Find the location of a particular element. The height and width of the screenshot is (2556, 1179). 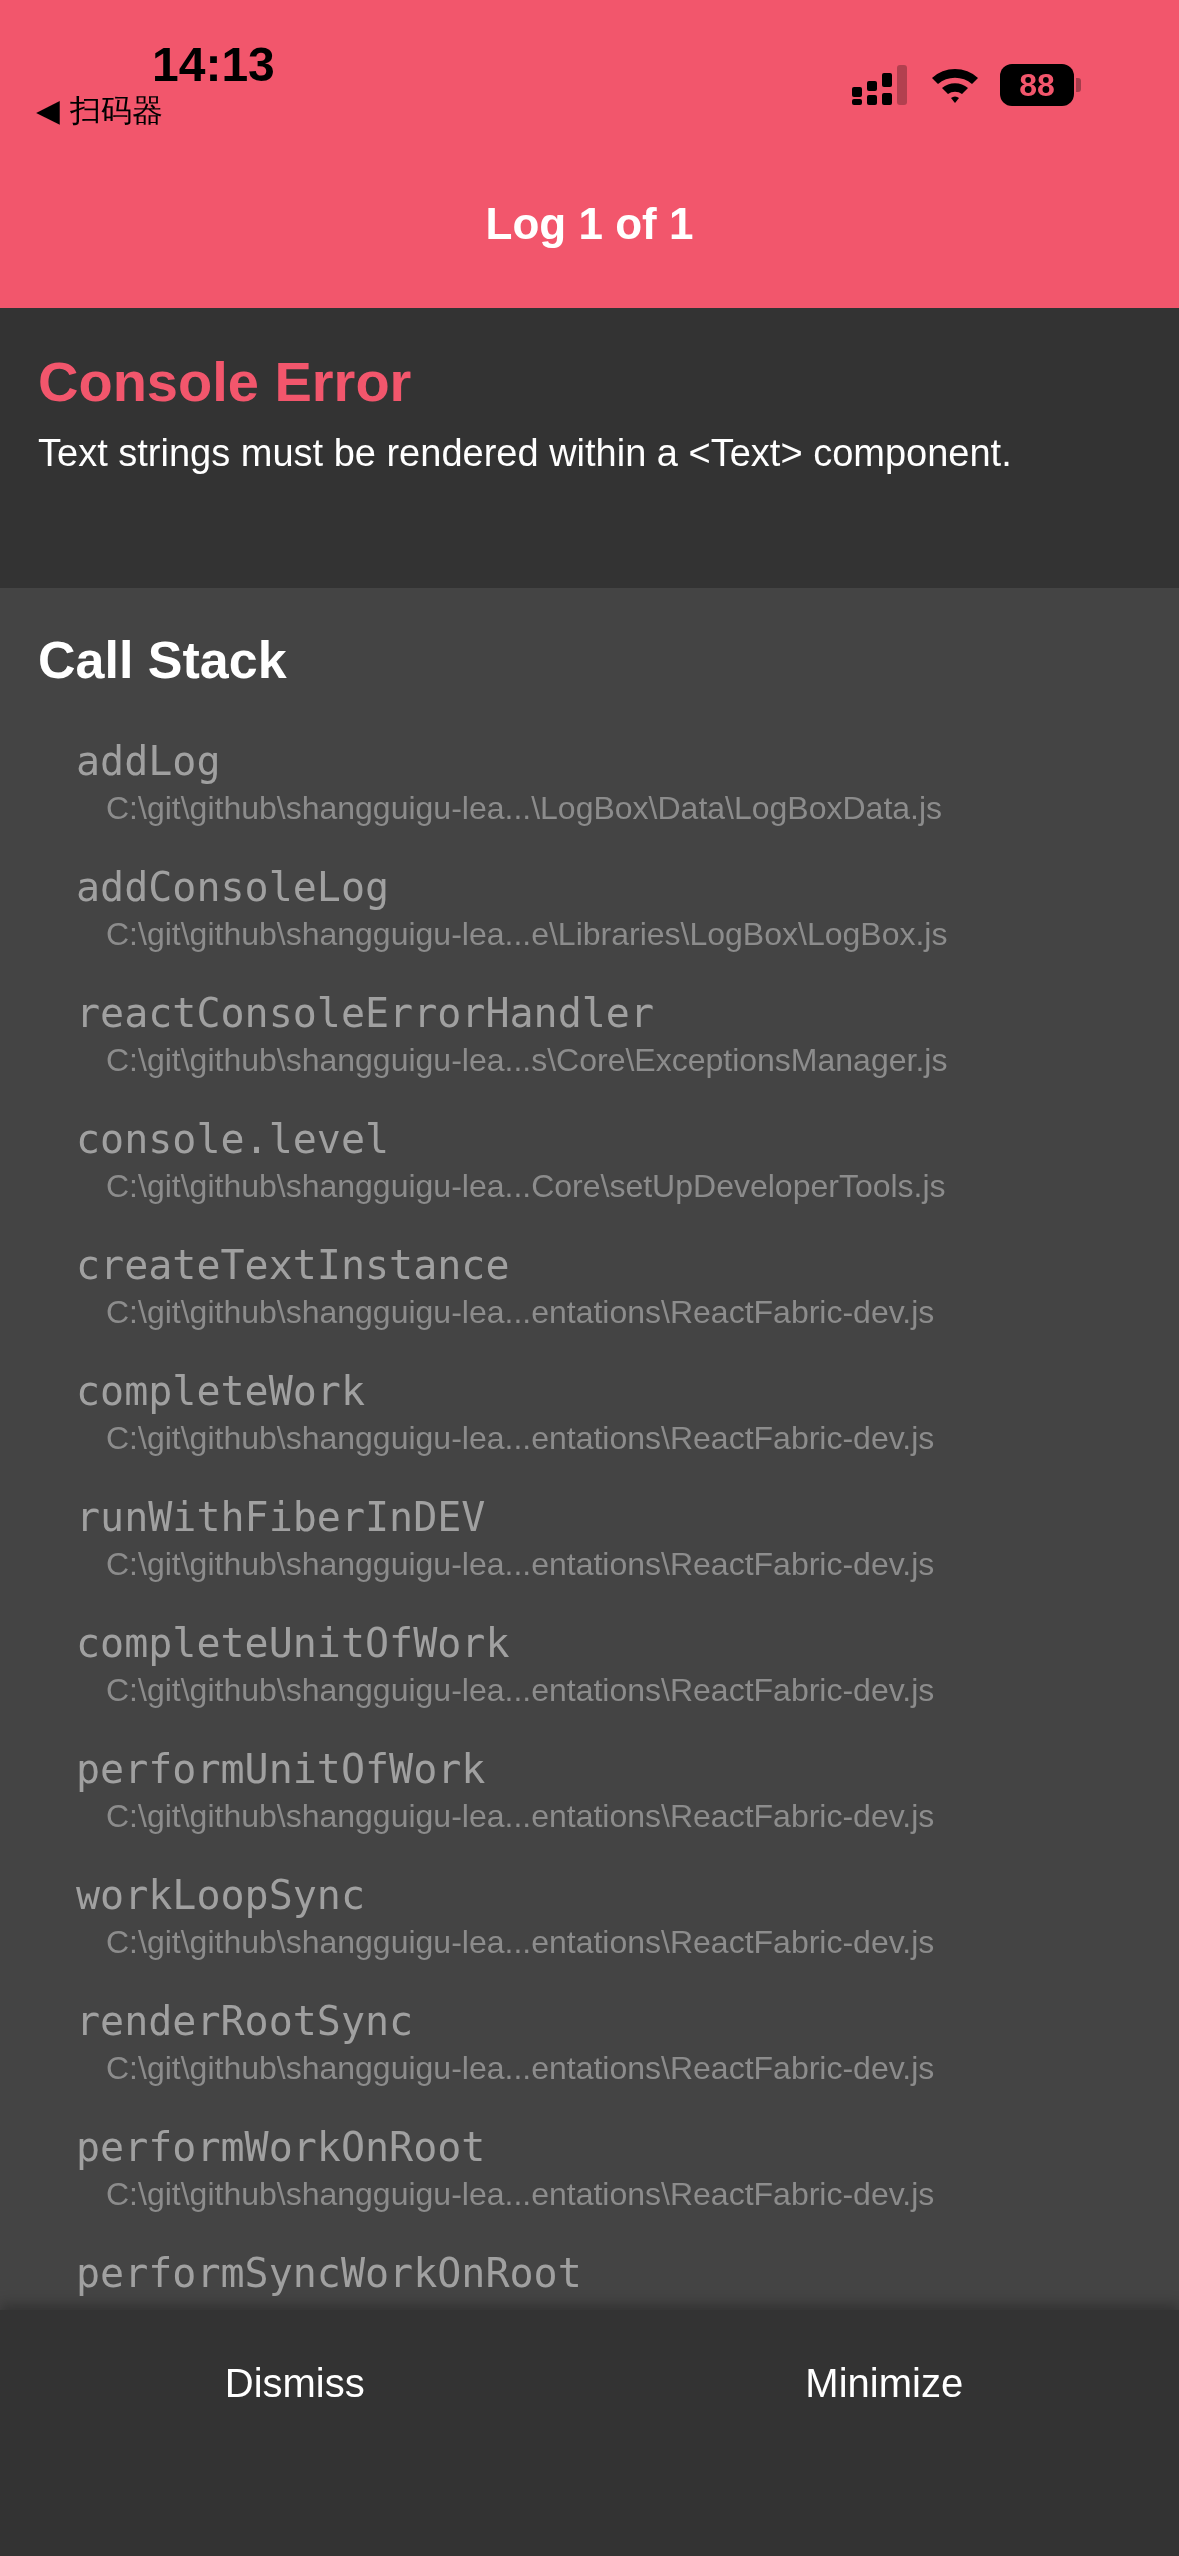

frame-method: workLoopSync is located at coordinates (221, 1895).